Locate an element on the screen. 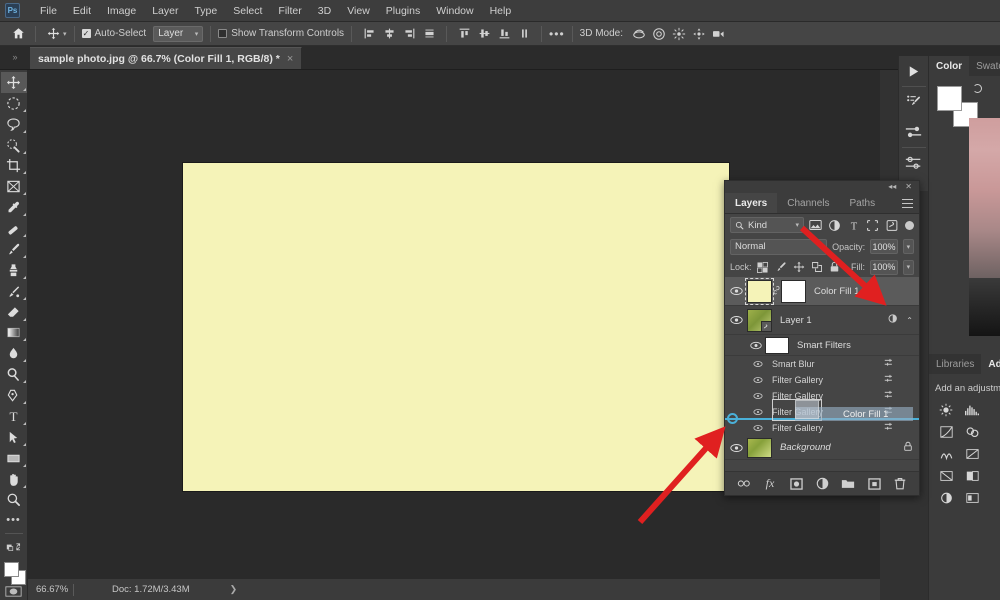  move-tool-icon is located at coordinates (53, 34).